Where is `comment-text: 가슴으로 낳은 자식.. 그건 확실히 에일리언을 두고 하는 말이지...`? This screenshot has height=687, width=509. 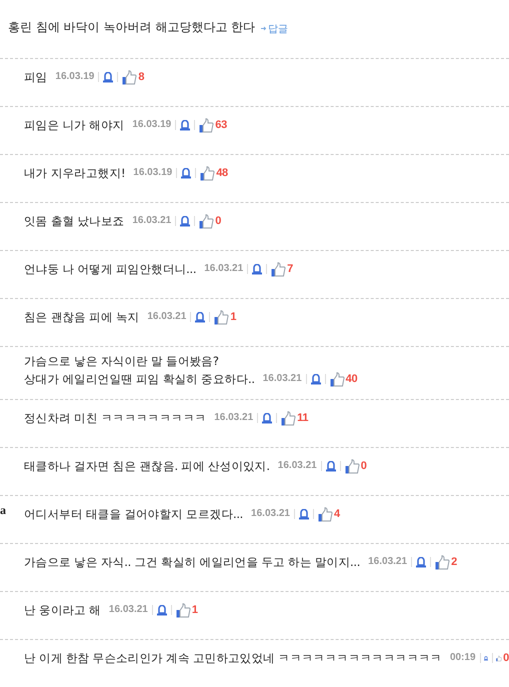
comment-text: 가슴으로 낳은 자식.. 그건 확실히 에일리언을 두고 하는 말이지... is located at coordinates (192, 562).